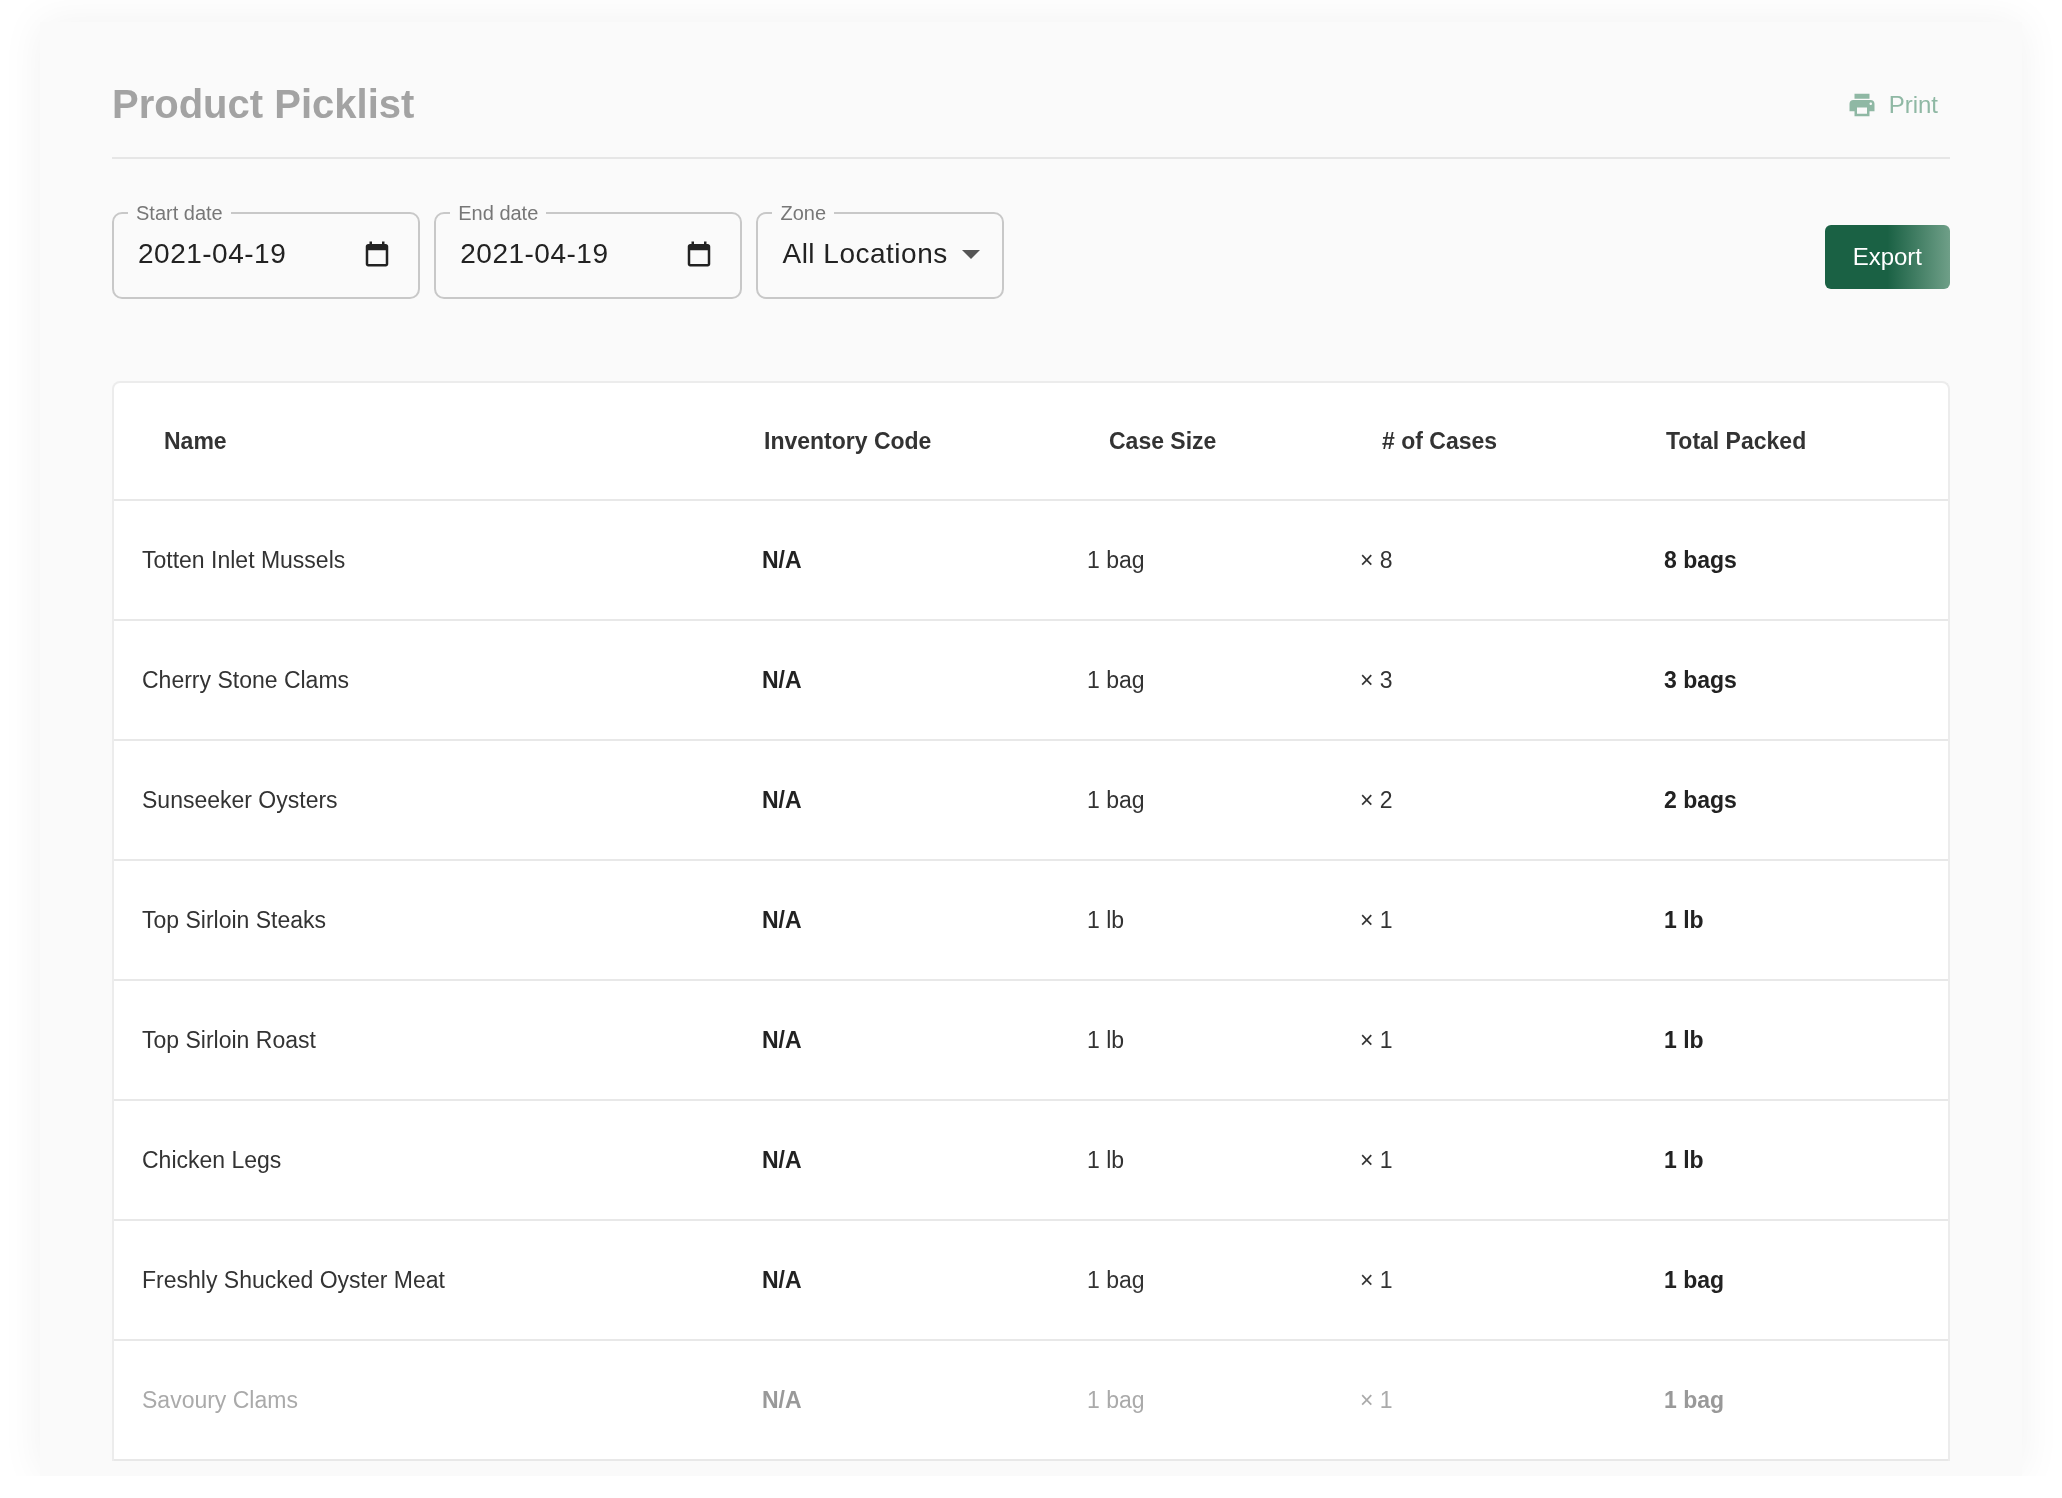 This screenshot has height=1498, width=2062. I want to click on table-cell-text: Sunseeker Oysters, so click(240, 800).